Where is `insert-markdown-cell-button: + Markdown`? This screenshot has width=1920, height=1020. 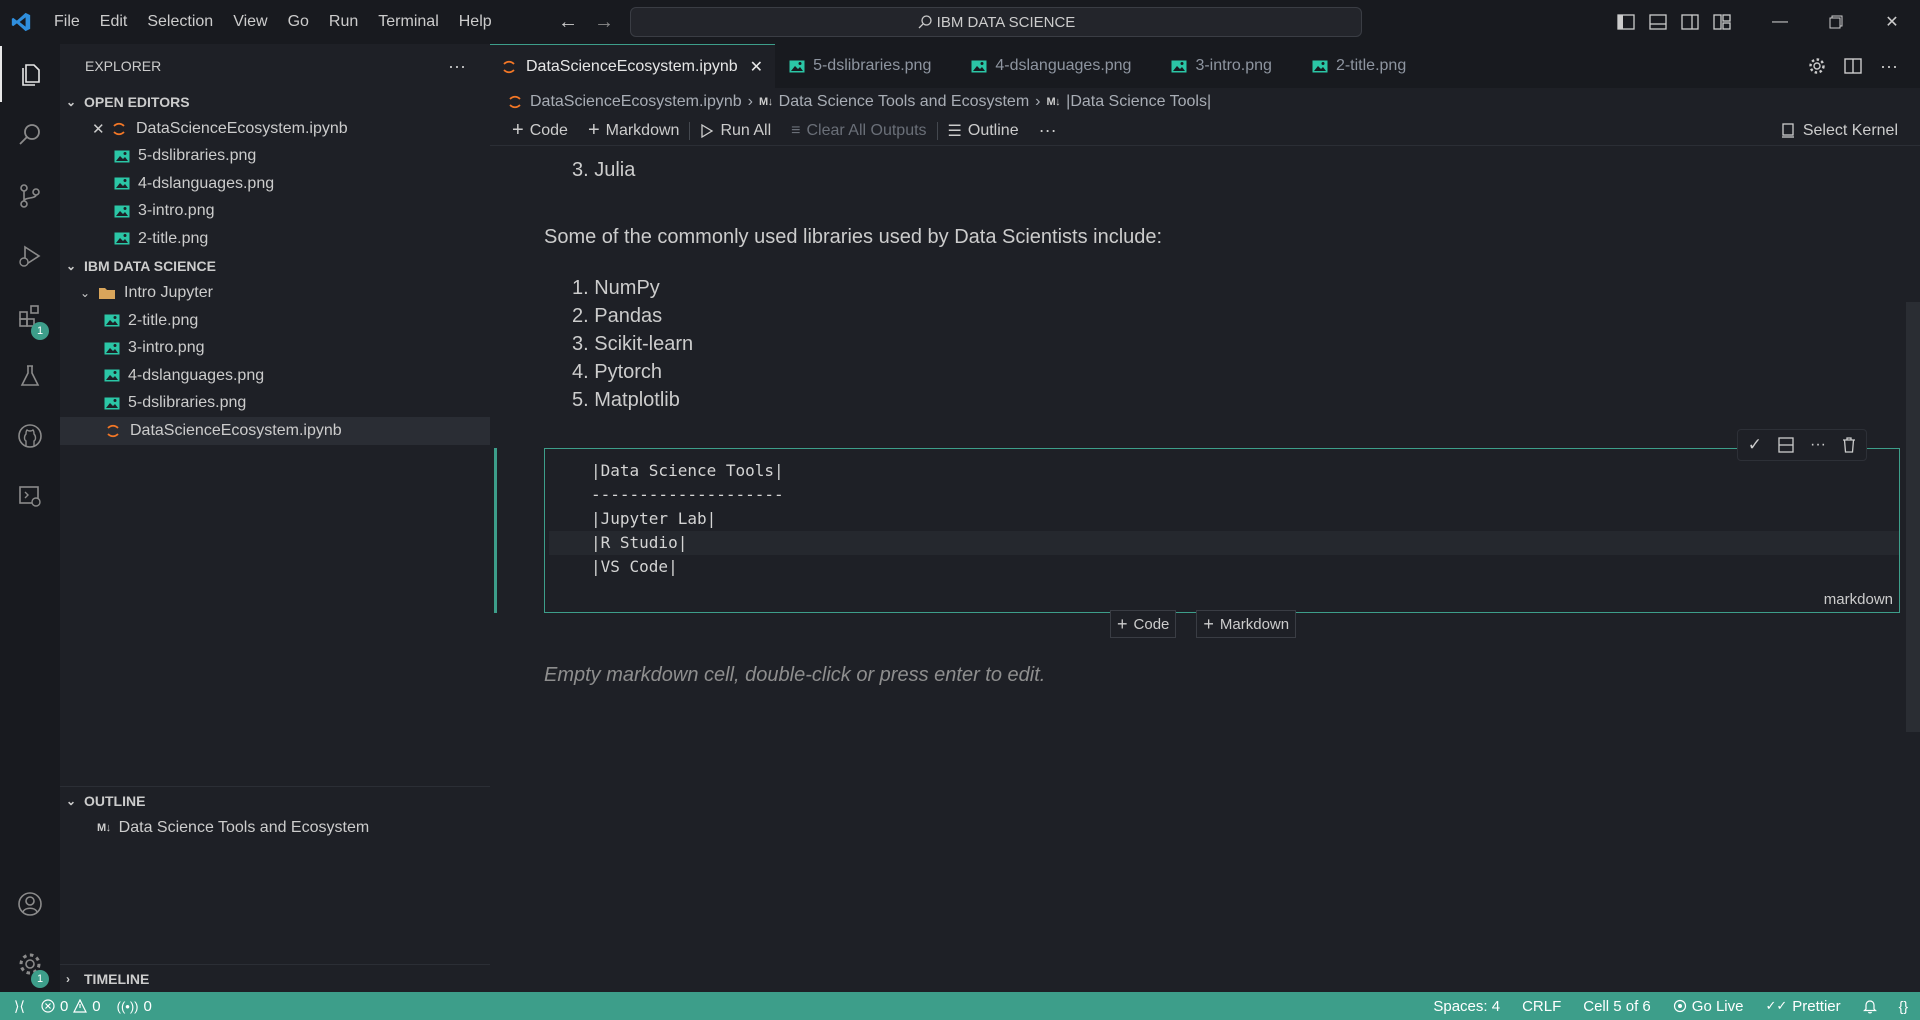 insert-markdown-cell-button: + Markdown is located at coordinates (1246, 624).